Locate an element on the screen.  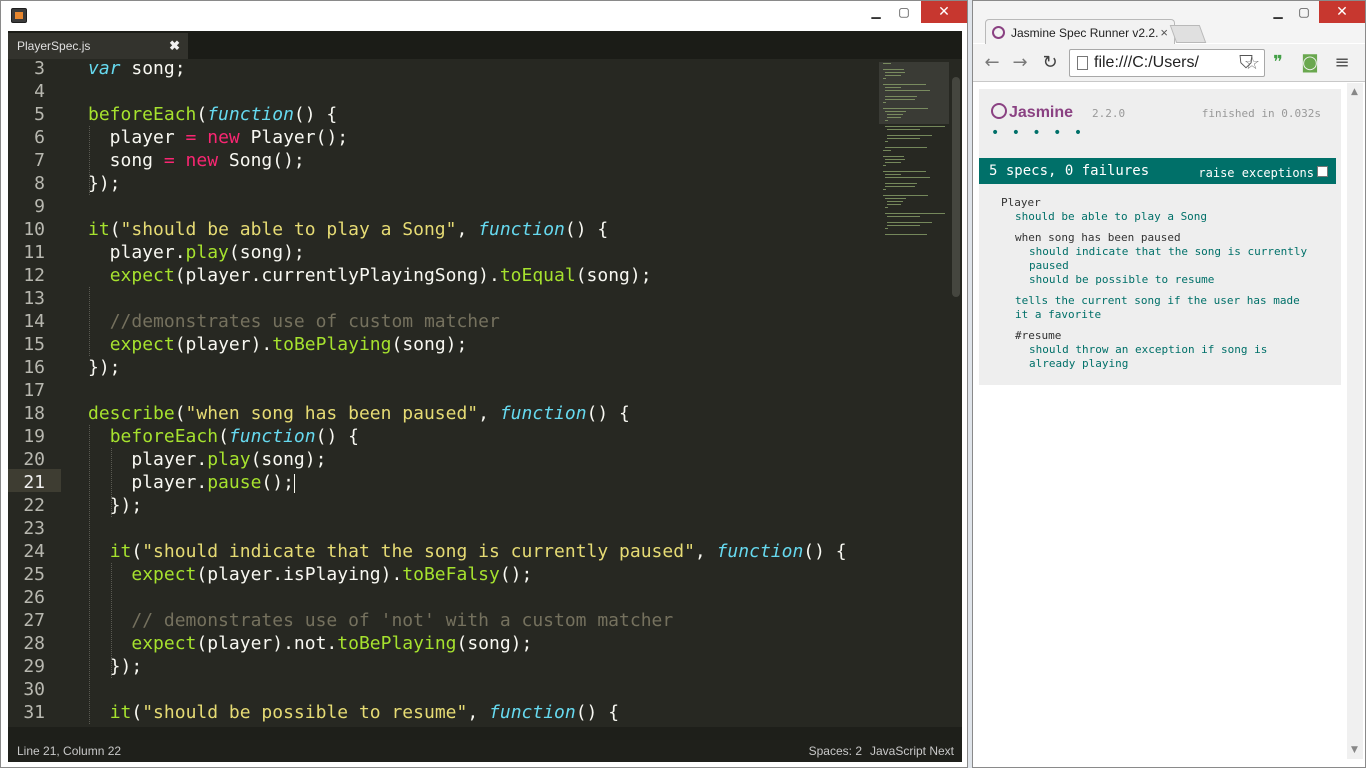
line-number: 3 is located at coordinates (39, 69).